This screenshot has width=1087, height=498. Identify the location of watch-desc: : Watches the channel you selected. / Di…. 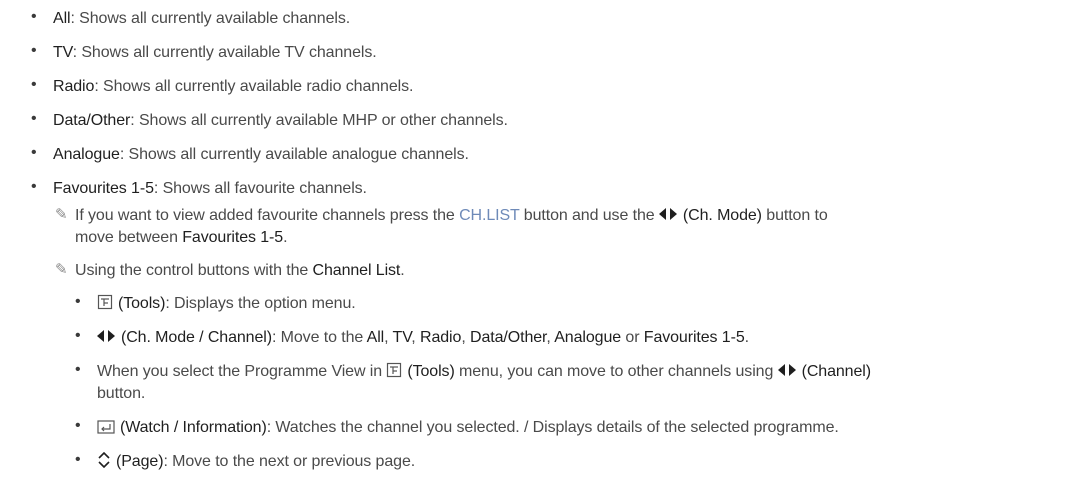
(552, 427).